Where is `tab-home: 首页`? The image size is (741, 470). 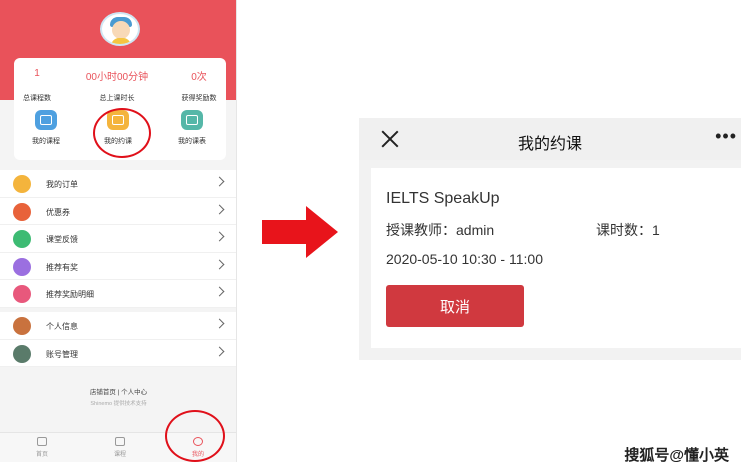
tab-home: 首页 is located at coordinates (42, 447).